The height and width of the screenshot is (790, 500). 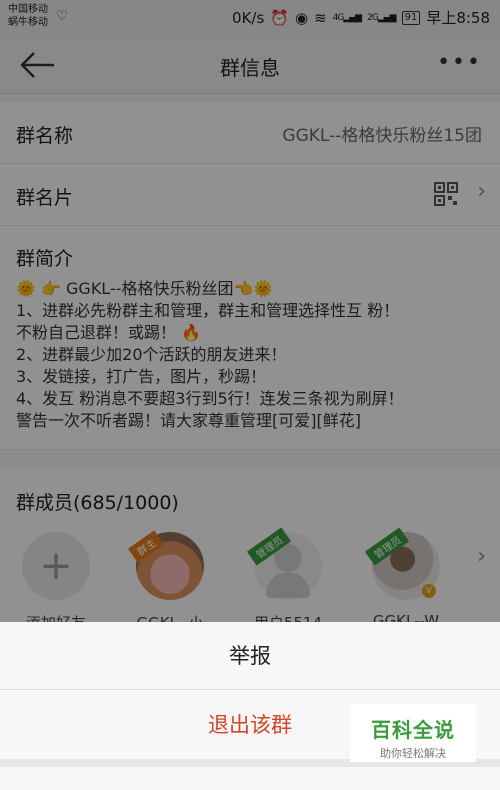 What do you see at coordinates (413, 753) in the screenshot?
I see `watermark-subtitle: 助你轻松解决` at bounding box center [413, 753].